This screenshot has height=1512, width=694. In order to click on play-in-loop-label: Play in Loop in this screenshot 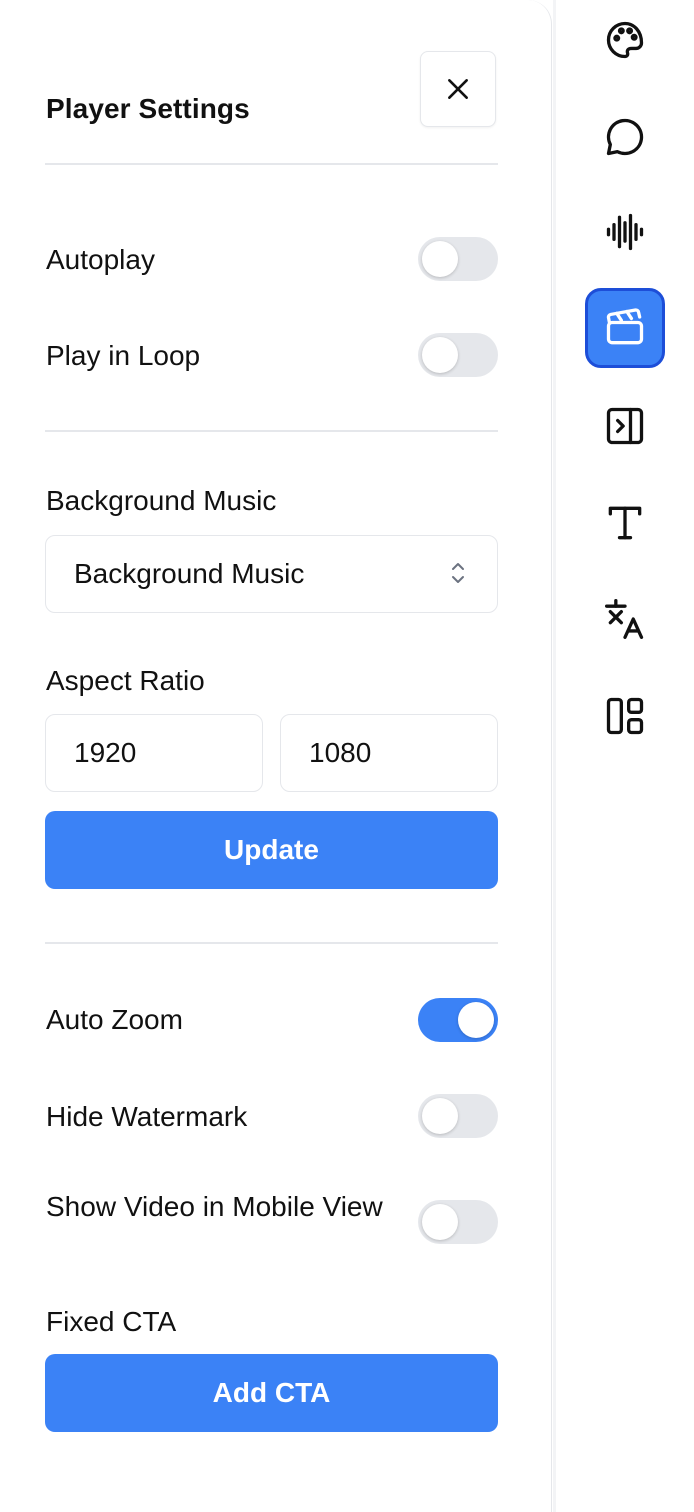, I will do `click(123, 355)`.